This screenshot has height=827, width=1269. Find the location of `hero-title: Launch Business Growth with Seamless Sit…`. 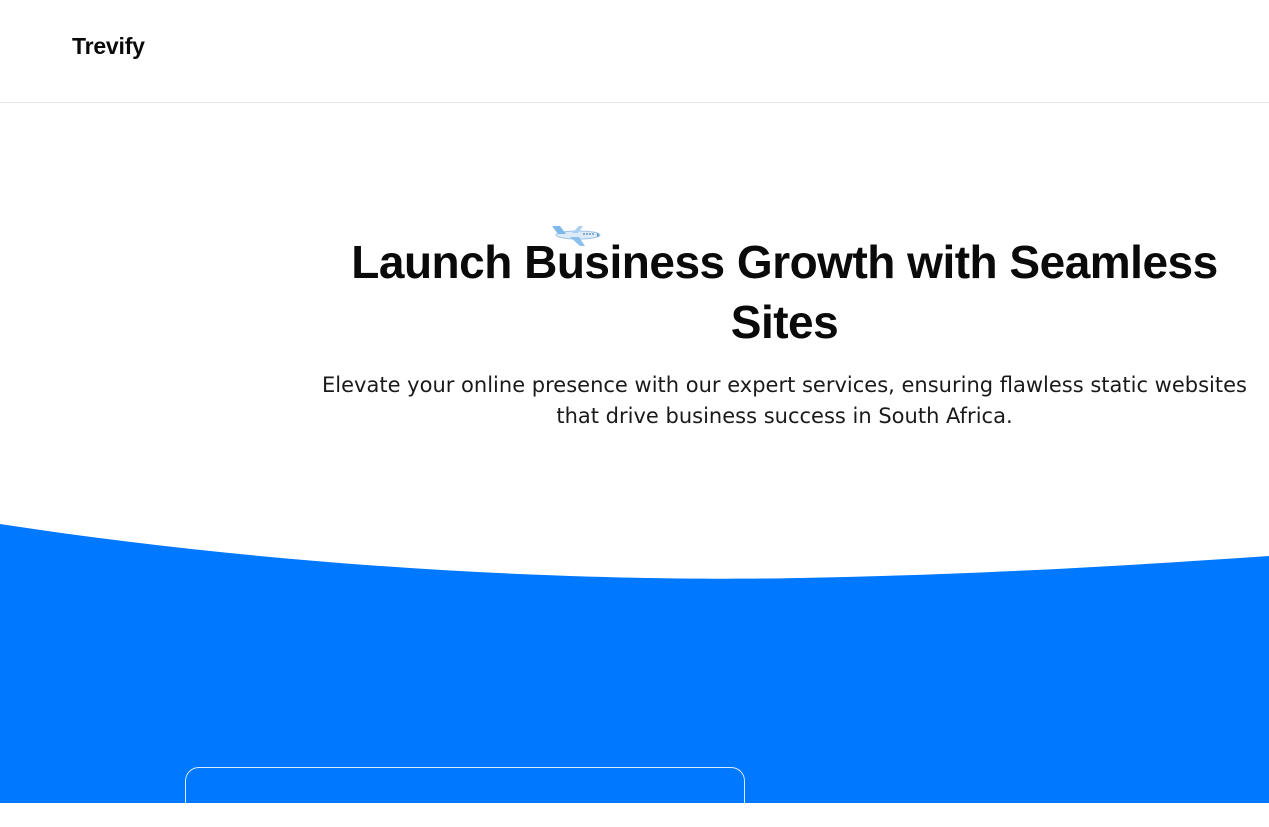

hero-title: Launch Business Growth with Seamless Sit… is located at coordinates (784, 289).